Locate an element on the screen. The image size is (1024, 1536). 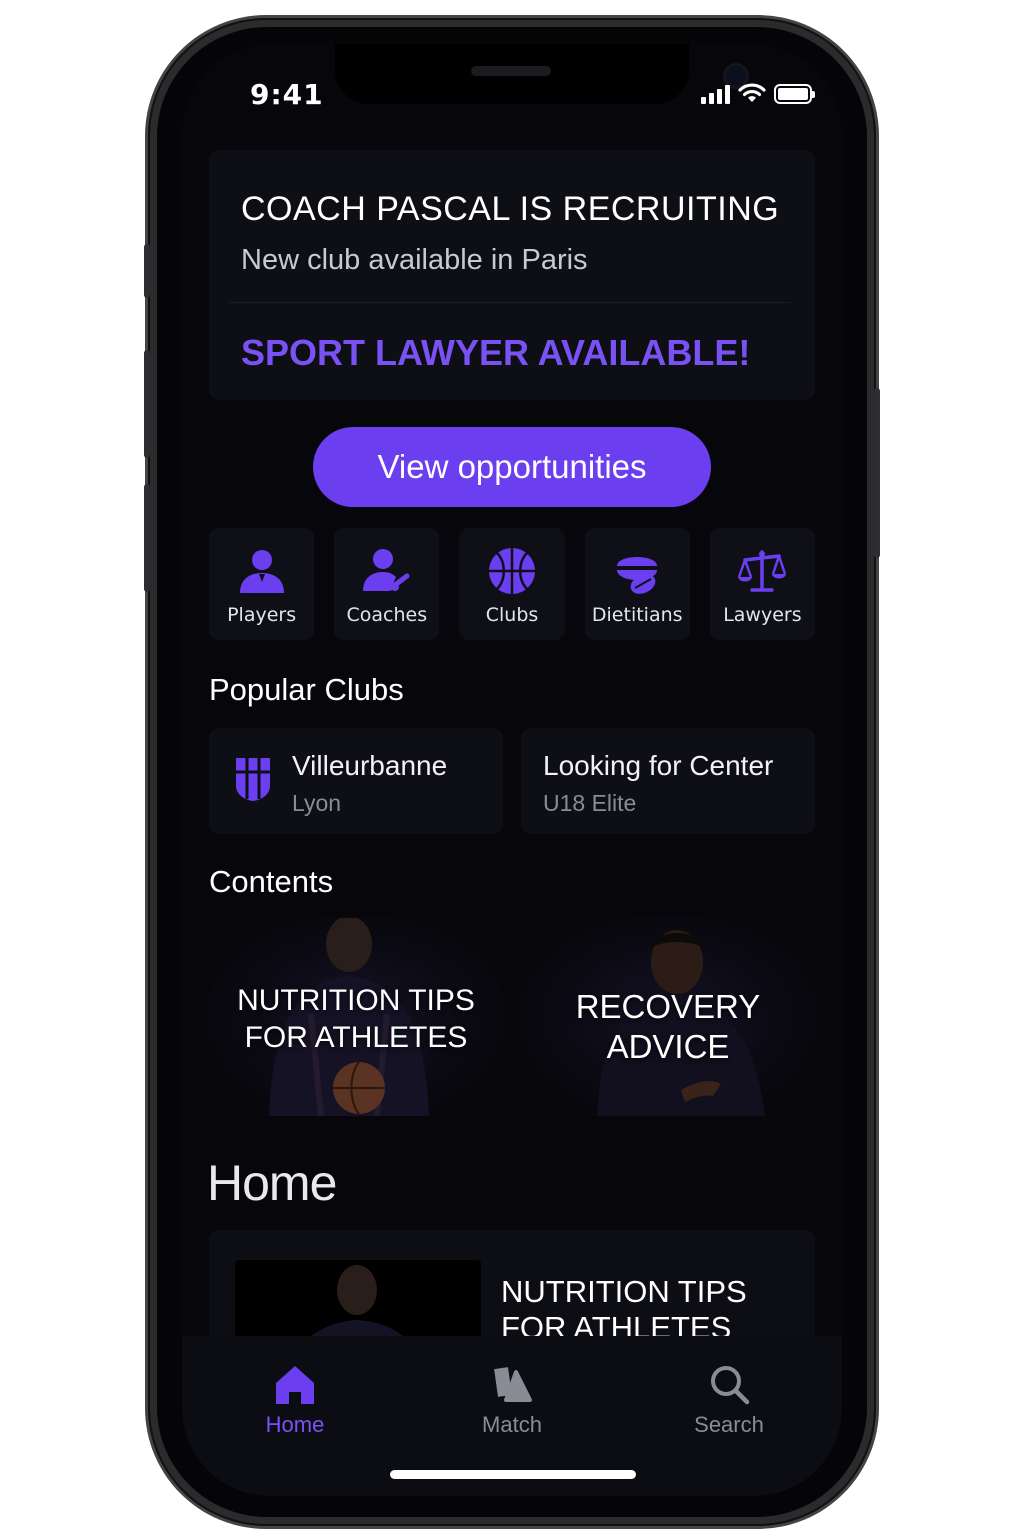
coach-icon is located at coordinates (386, 570).